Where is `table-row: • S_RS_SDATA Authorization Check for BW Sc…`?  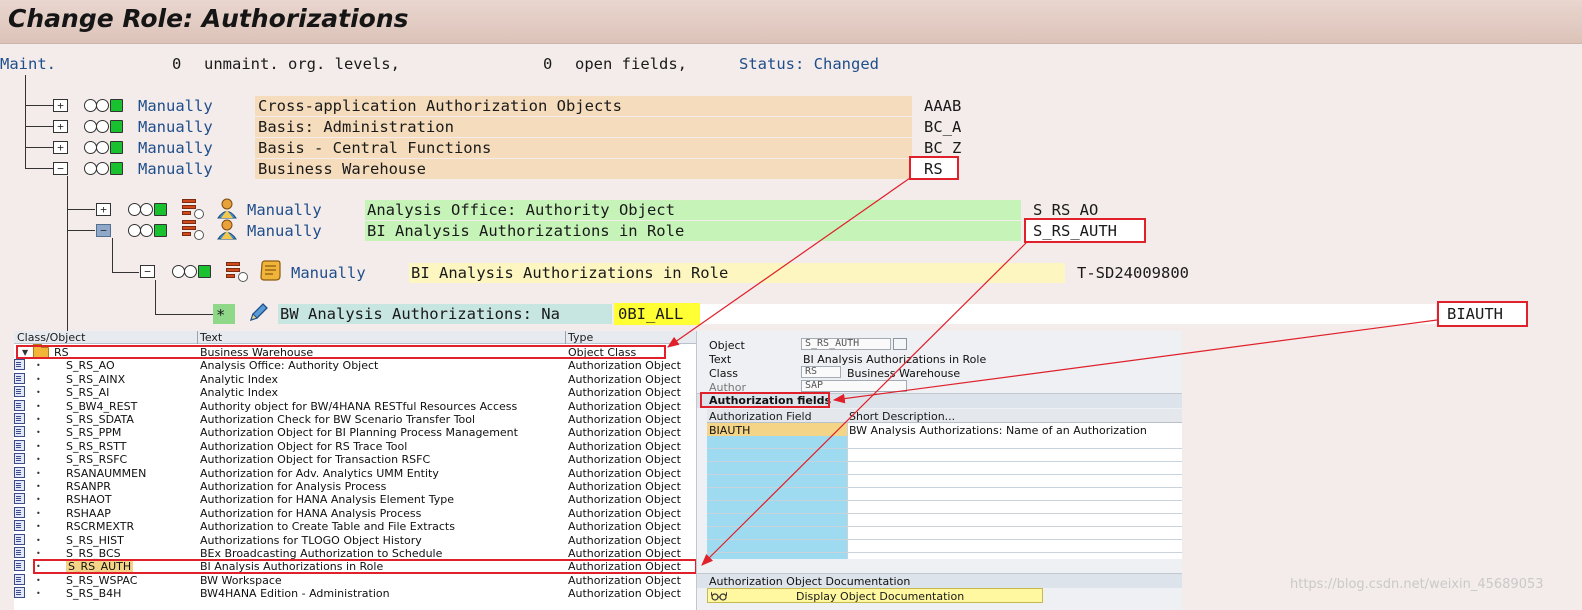 table-row: • S_RS_SDATA Authorization Check for BW Sc… is located at coordinates (355, 419).